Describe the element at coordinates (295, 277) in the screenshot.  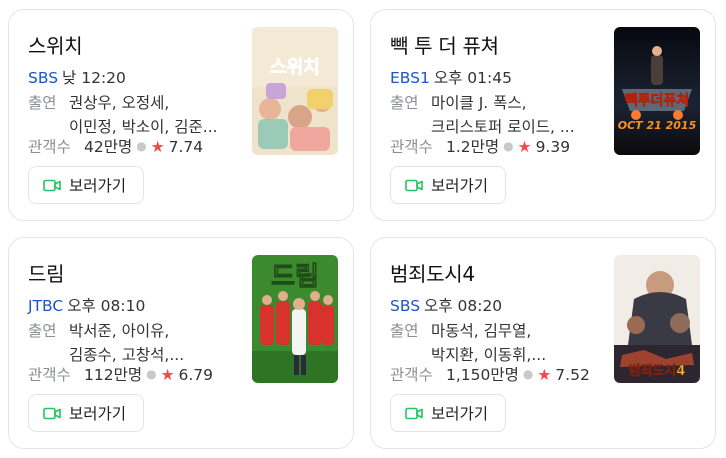
I see `poster-title: 드림` at that location.